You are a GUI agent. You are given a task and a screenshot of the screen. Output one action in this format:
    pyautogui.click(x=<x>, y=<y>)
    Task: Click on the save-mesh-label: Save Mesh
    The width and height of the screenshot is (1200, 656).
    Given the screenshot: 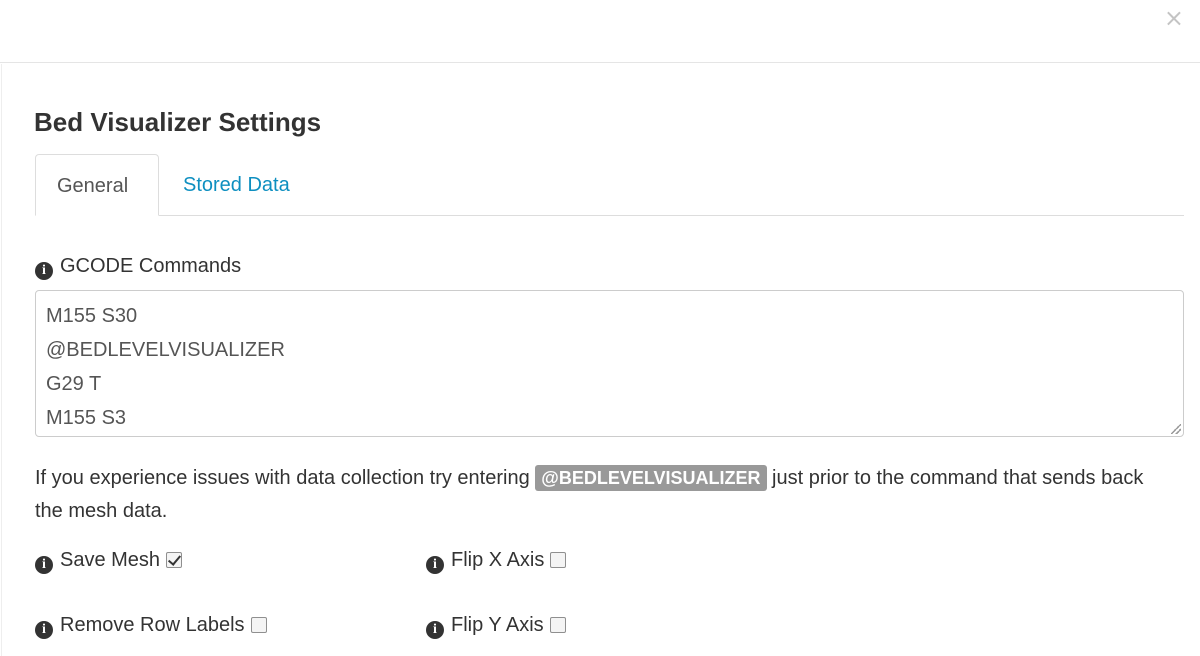 What is the action you would take?
    pyautogui.click(x=110, y=560)
    